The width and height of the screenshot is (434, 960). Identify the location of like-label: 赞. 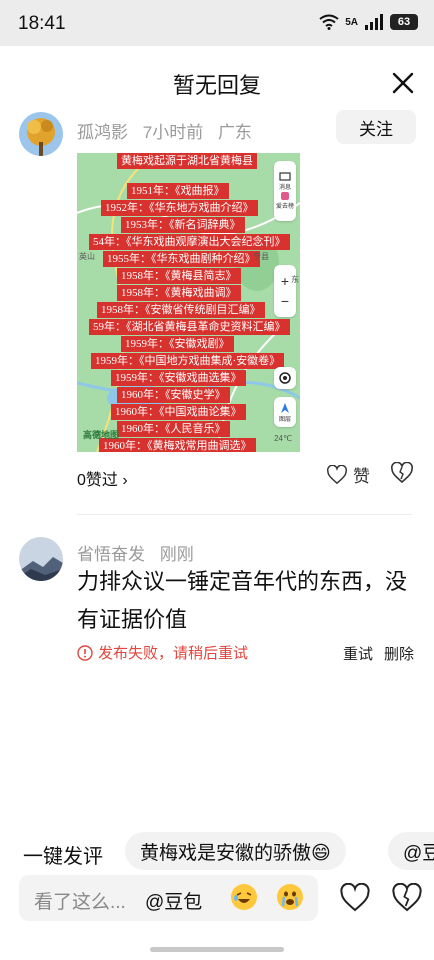
(361, 476).